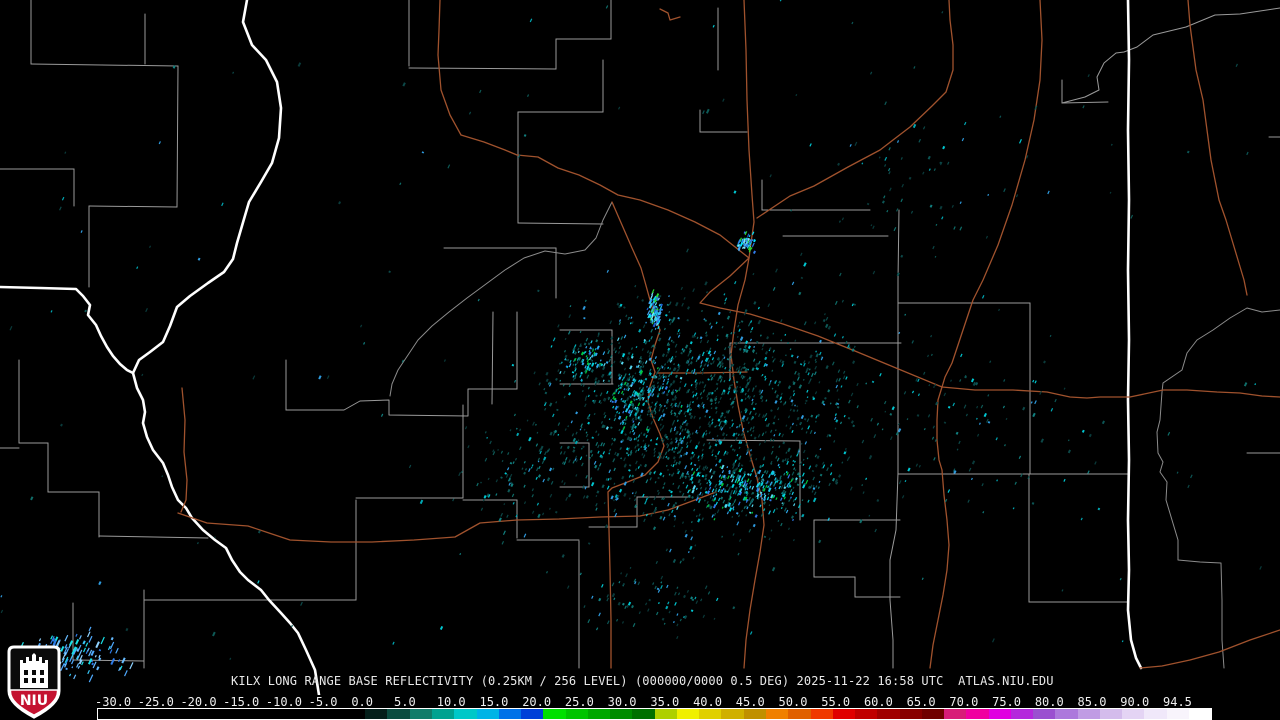 The image size is (1280, 720). Describe the element at coordinates (155, 702) in the screenshot. I see `colorbar-tick-label: -25.0` at that location.